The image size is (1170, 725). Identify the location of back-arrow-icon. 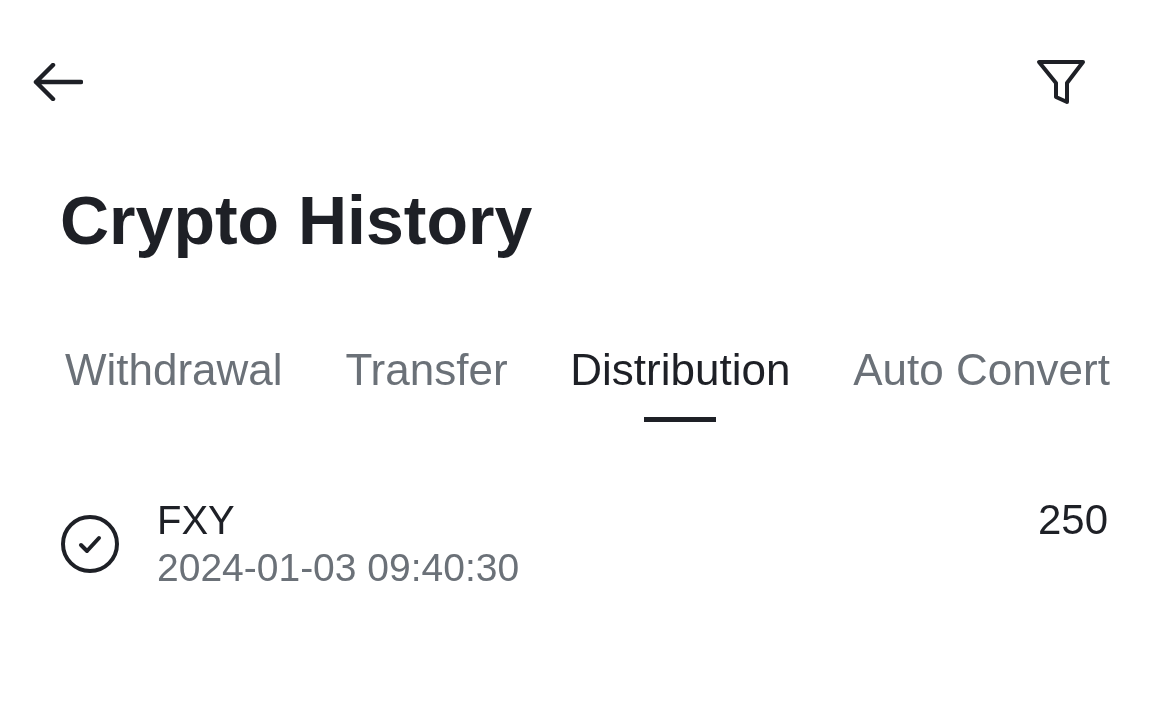
(58, 82).